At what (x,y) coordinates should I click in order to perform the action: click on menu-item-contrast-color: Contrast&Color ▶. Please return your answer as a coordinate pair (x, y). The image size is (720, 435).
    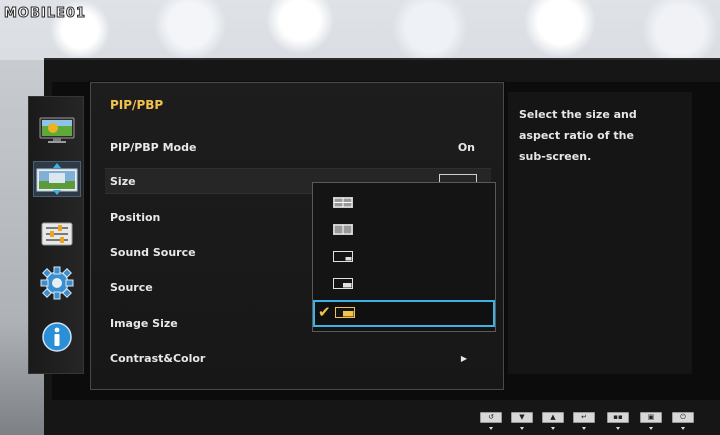
    Looking at the image, I should click on (298, 358).